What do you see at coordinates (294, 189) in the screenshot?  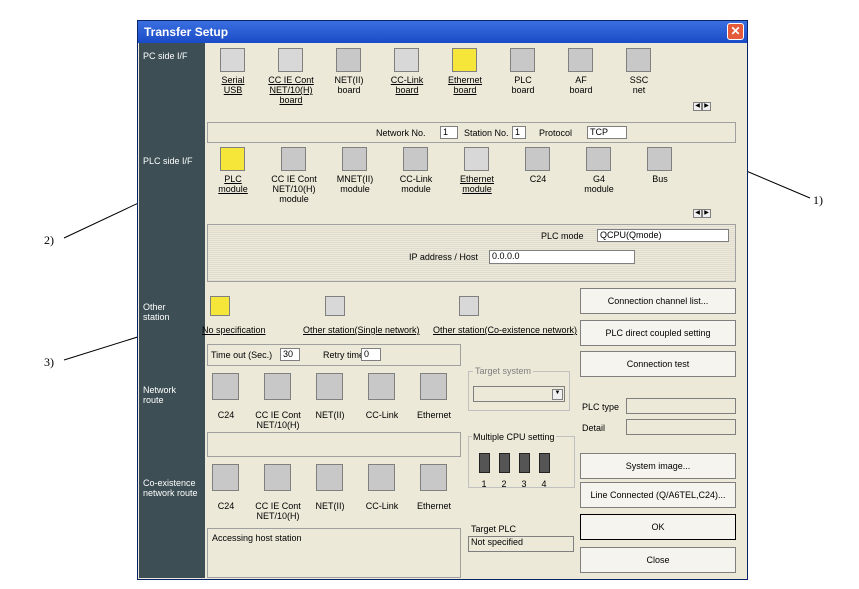 I see `item-label: CC IE Cont NET/10(H) module` at bounding box center [294, 189].